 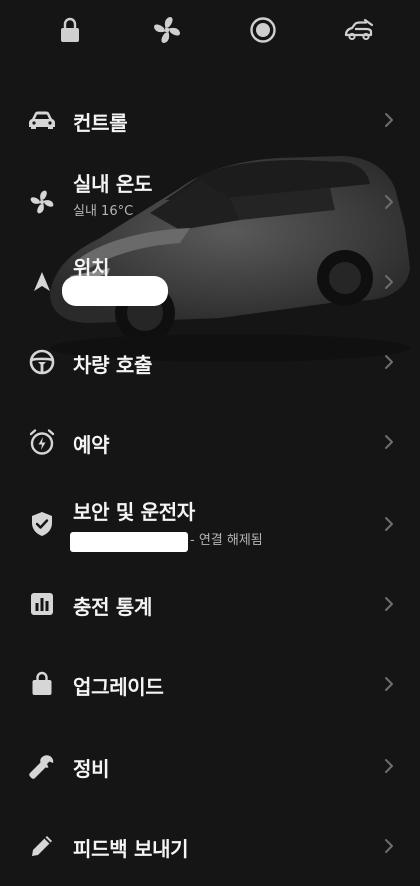 I want to click on car-frunk-icon, so click(x=359, y=30).